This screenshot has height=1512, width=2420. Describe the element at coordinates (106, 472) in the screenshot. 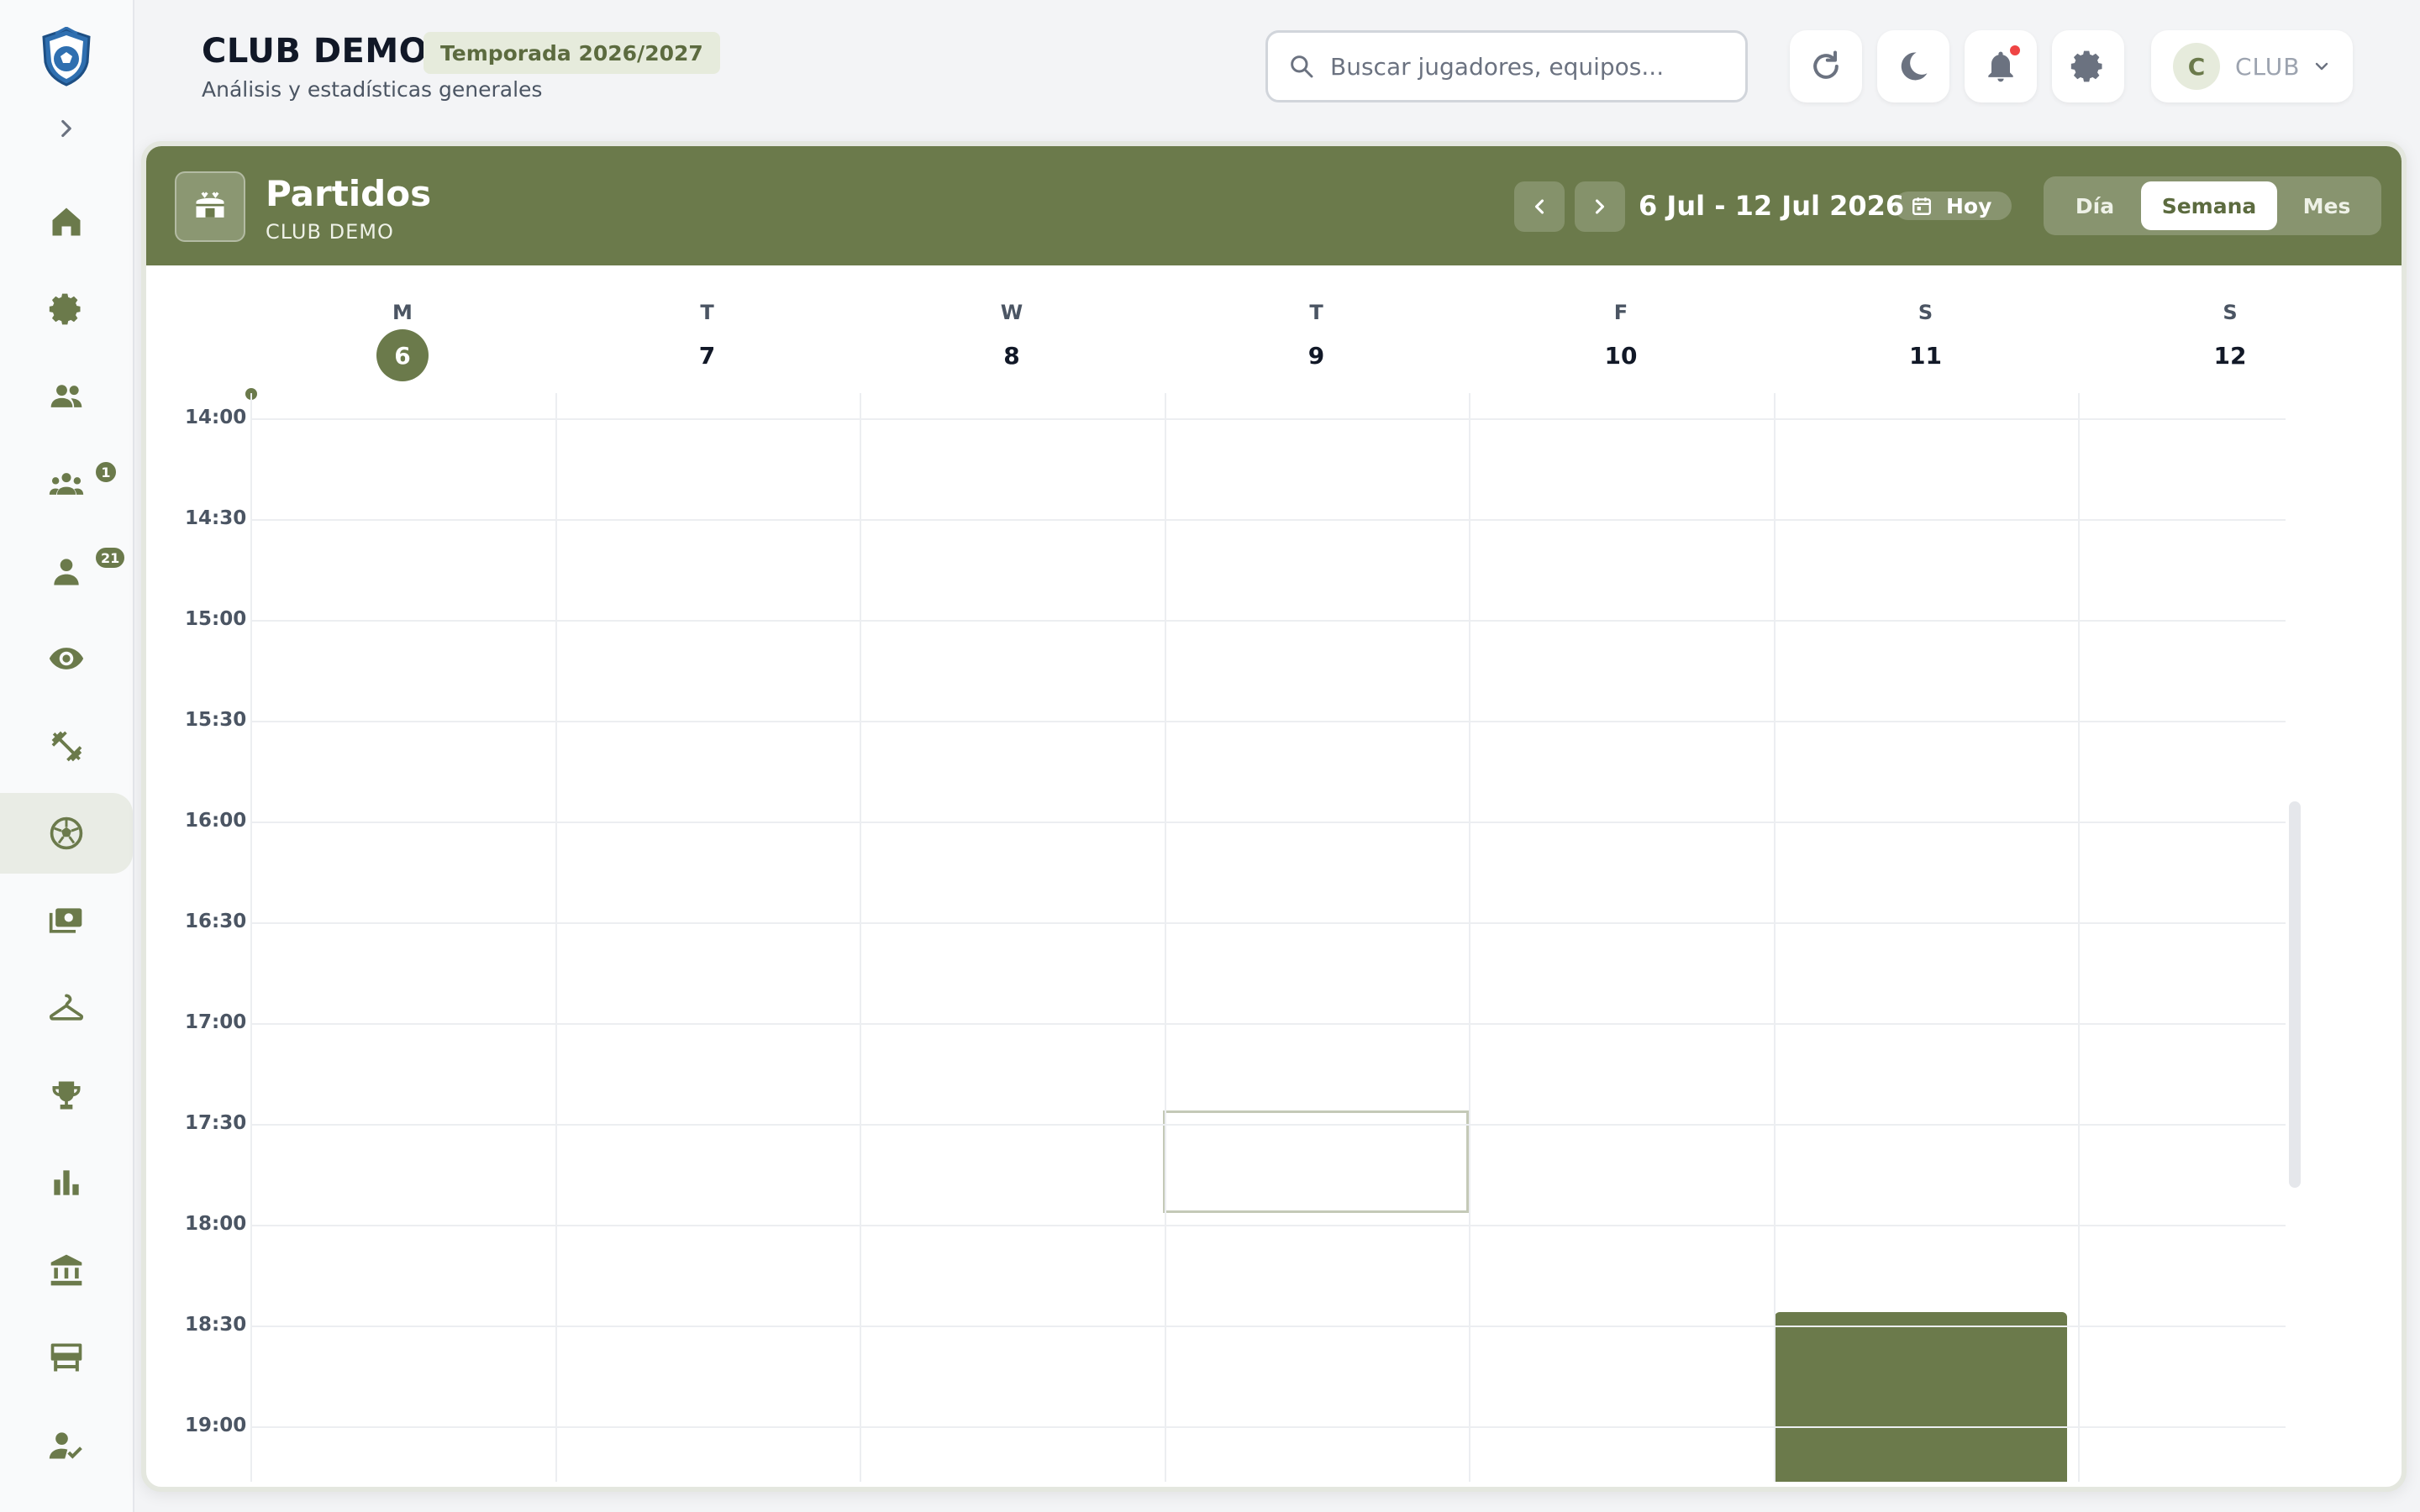

I see `groups-count-badge: 1` at that location.